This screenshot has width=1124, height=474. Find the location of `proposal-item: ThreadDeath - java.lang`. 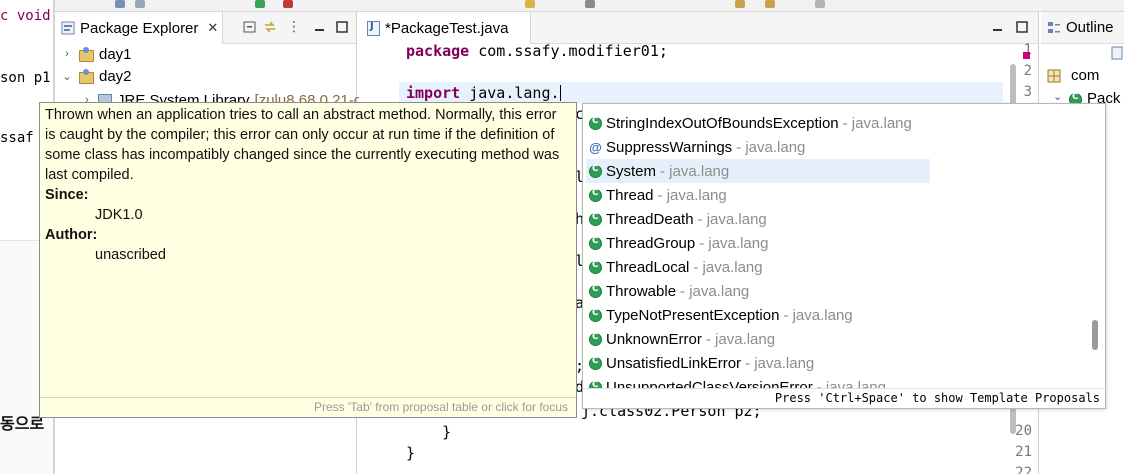

proposal-item: ThreadDeath - java.lang is located at coordinates (758, 219).